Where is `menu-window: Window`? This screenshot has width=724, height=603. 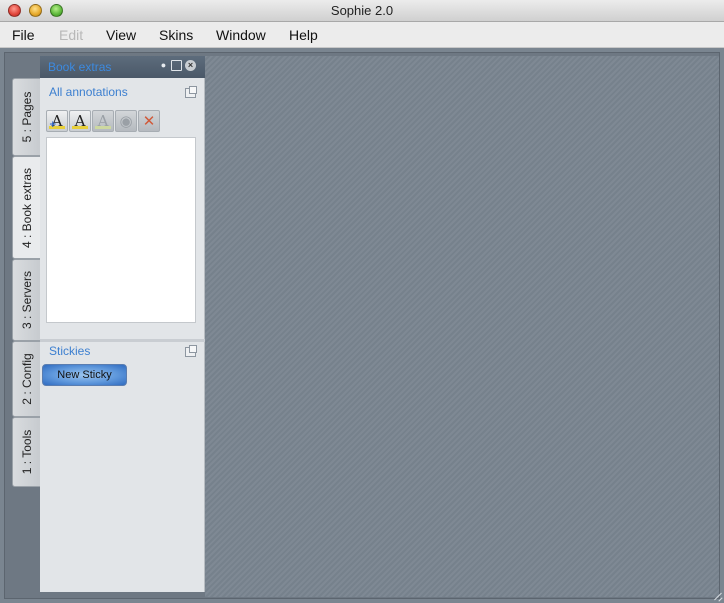 menu-window: Window is located at coordinates (241, 35).